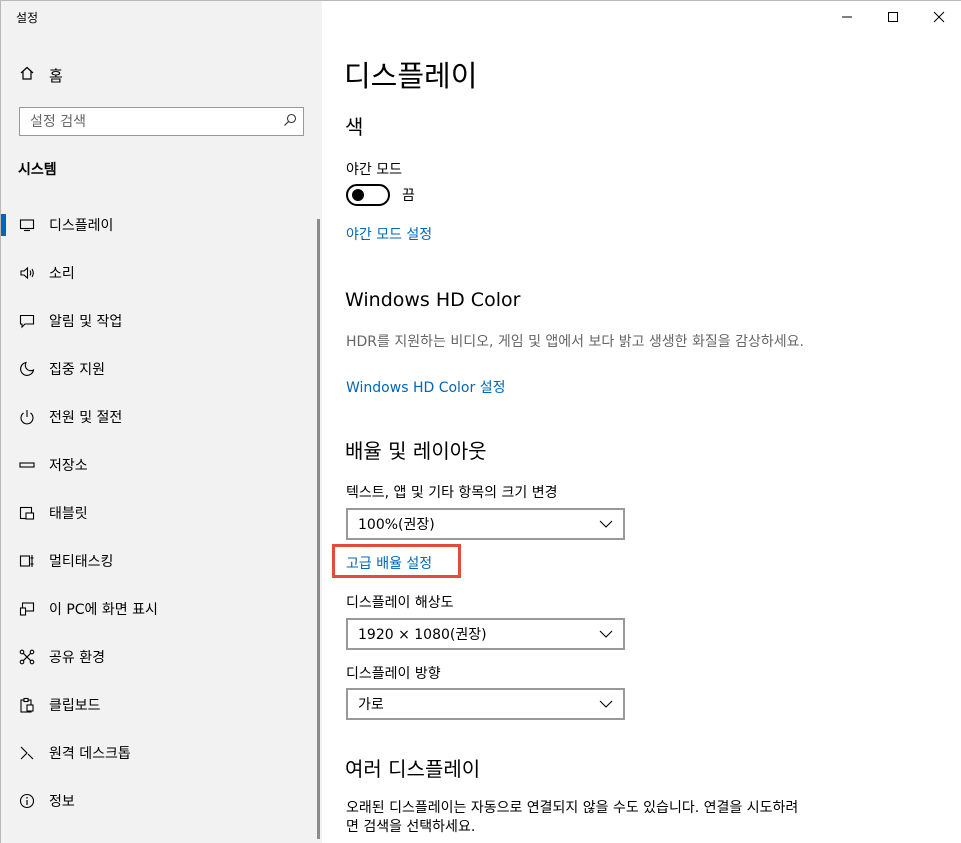  What do you see at coordinates (86, 322) in the screenshot?
I see `sidebar-item-label: 알림 및 작업` at bounding box center [86, 322].